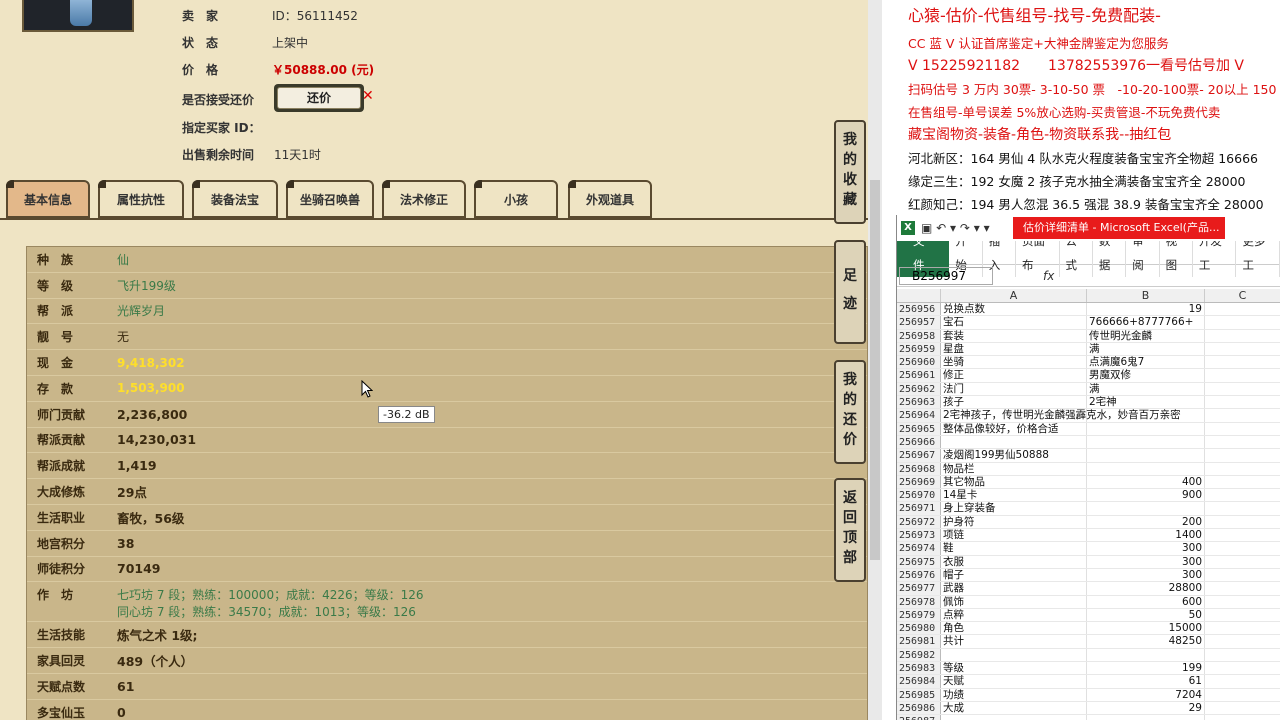 The height and width of the screenshot is (720, 1280). Describe the element at coordinates (610, 199) in the screenshot. I see `tab-6: 外观道具` at that location.